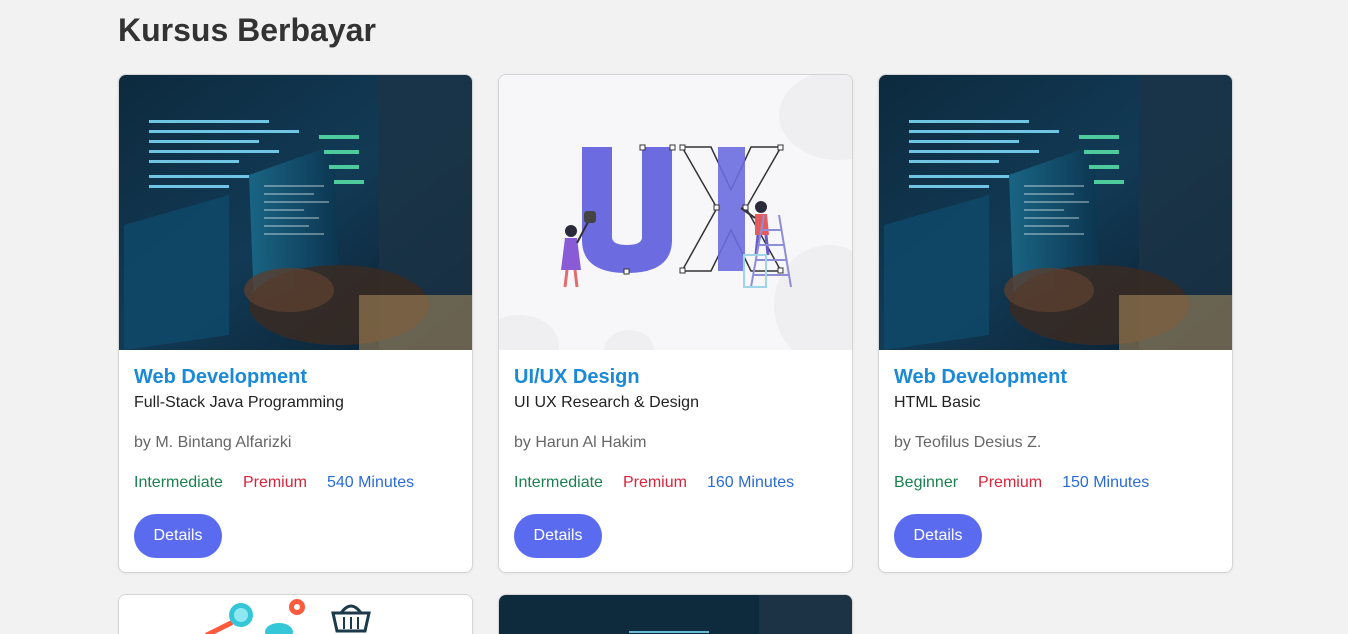 The height and width of the screenshot is (634, 1348). What do you see at coordinates (1106, 482) in the screenshot?
I see `course-duration: 150 Minutes` at bounding box center [1106, 482].